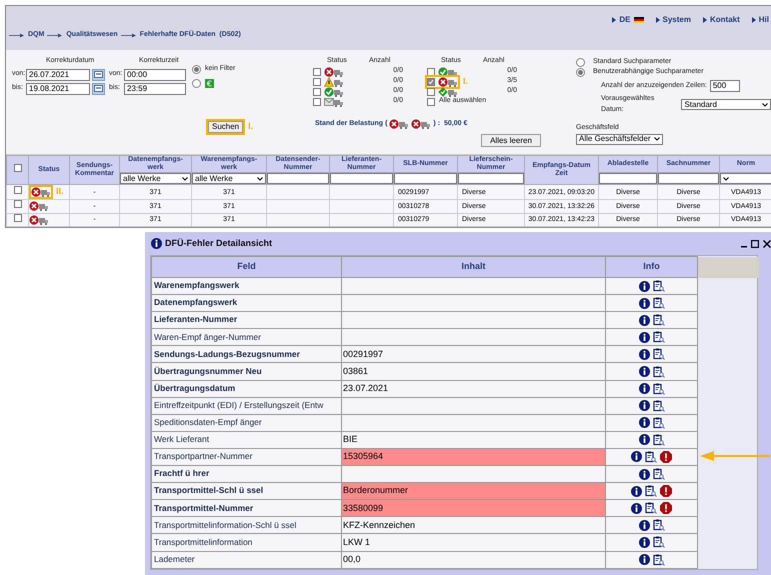 The width and height of the screenshot is (771, 575). I want to click on nav-link: Kontakt, so click(721, 19).